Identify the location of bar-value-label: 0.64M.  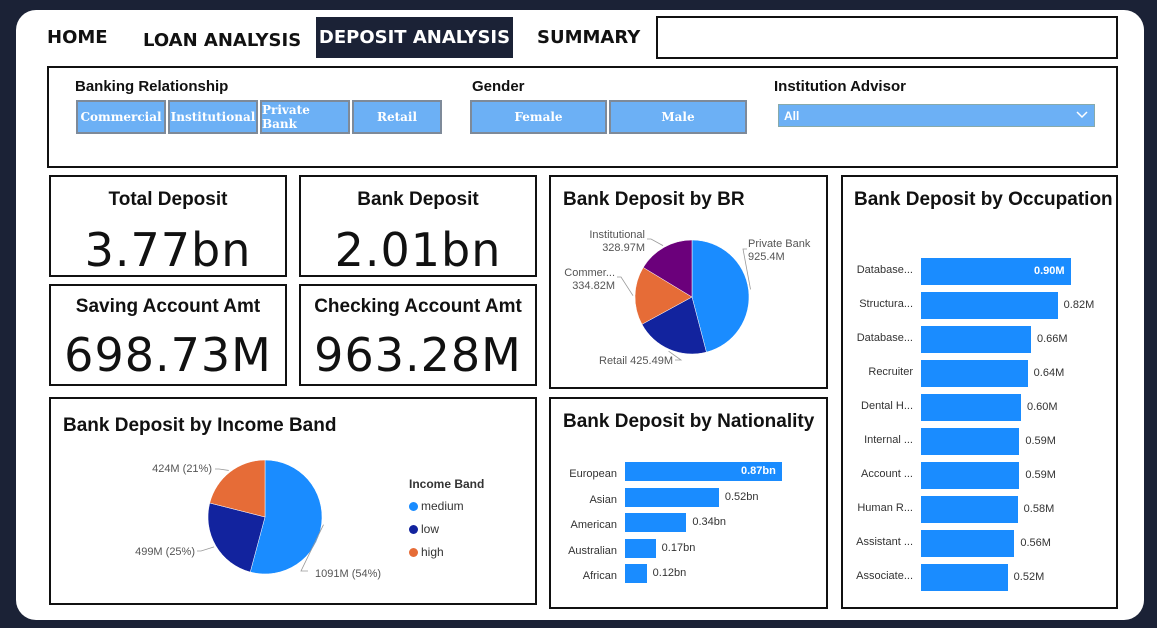
(1049, 373).